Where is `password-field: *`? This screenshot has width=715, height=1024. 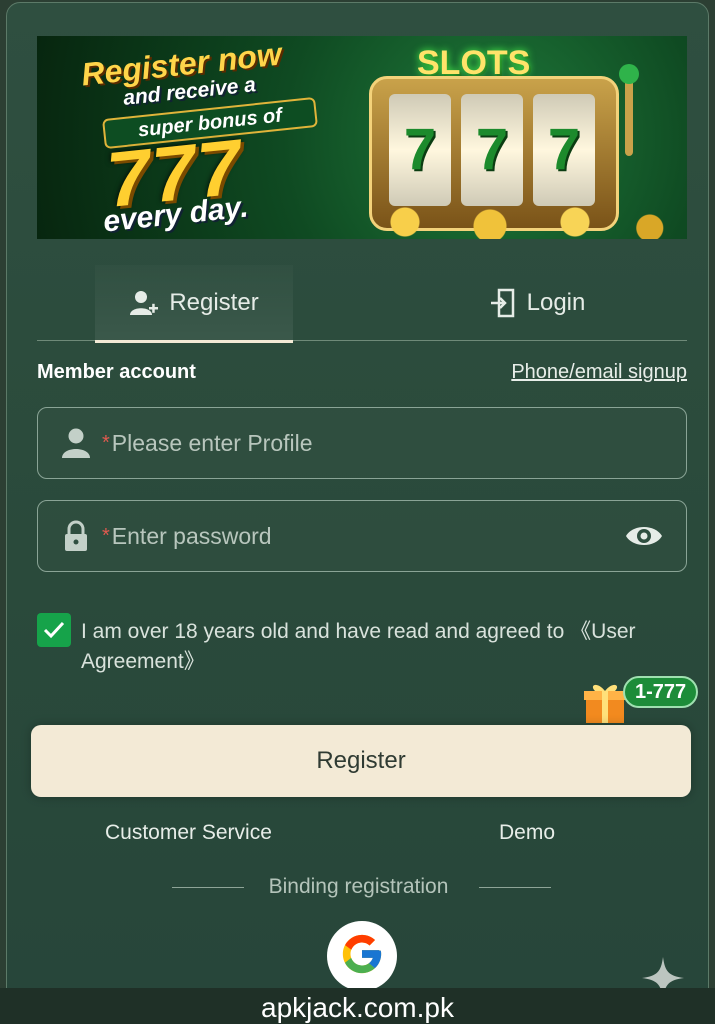
password-field: * is located at coordinates (362, 536).